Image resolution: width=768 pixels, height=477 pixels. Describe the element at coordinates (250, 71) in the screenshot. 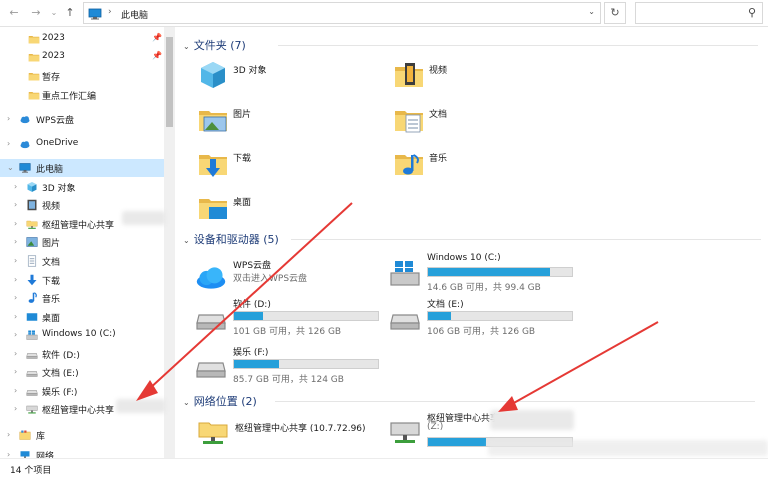

I see `folder-name: 3D 对象` at that location.